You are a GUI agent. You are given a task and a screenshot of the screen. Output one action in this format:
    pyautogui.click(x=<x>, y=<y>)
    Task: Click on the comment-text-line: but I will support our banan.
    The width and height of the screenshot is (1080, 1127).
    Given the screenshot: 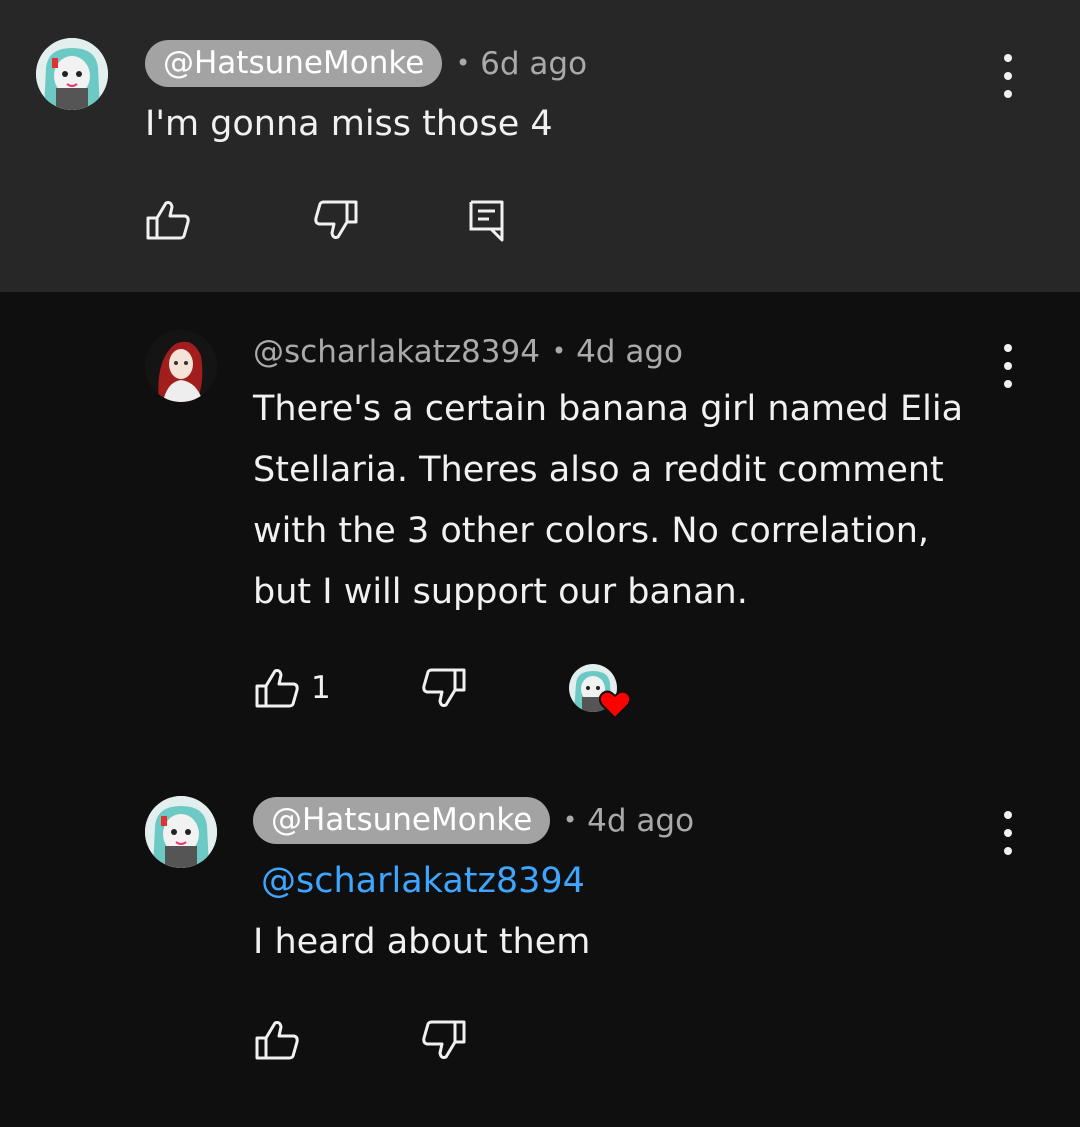 What is the action you would take?
    pyautogui.click(x=500, y=592)
    